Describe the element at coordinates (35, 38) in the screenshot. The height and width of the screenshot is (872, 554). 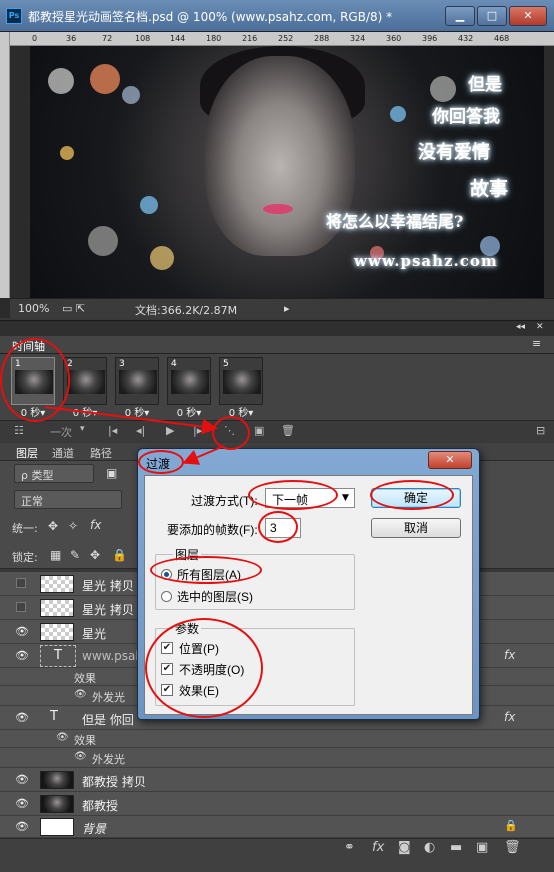
I see `ruler-tick: 0` at that location.